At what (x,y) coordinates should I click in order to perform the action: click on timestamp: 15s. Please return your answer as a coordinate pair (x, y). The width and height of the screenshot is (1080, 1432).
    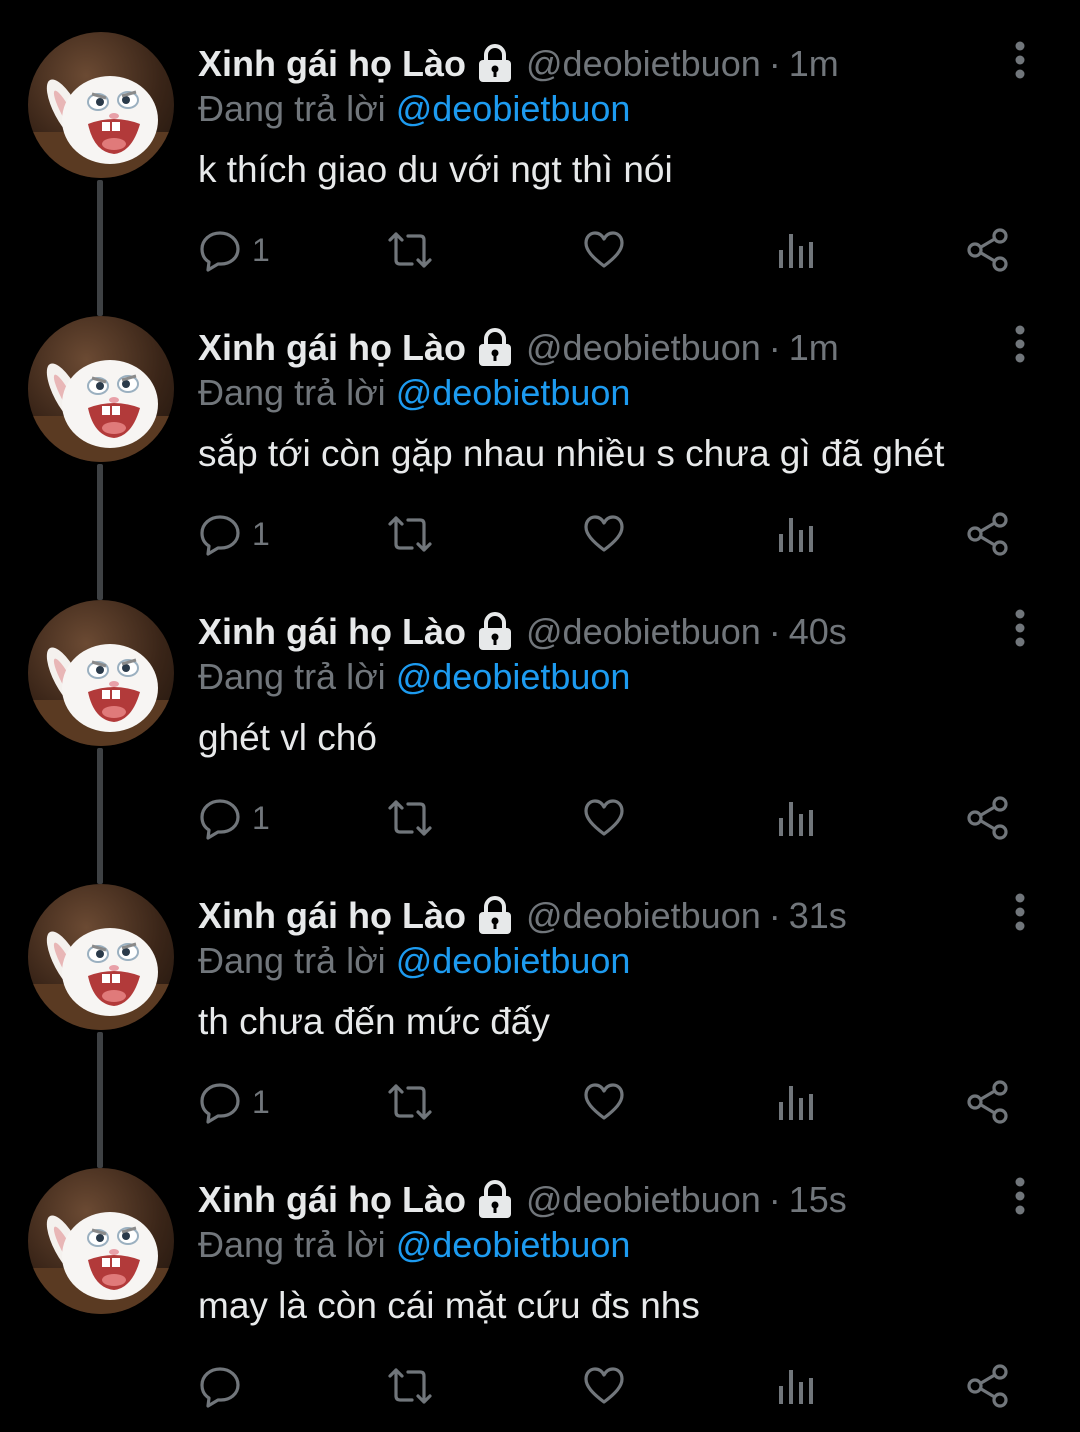
    Looking at the image, I should click on (818, 1200).